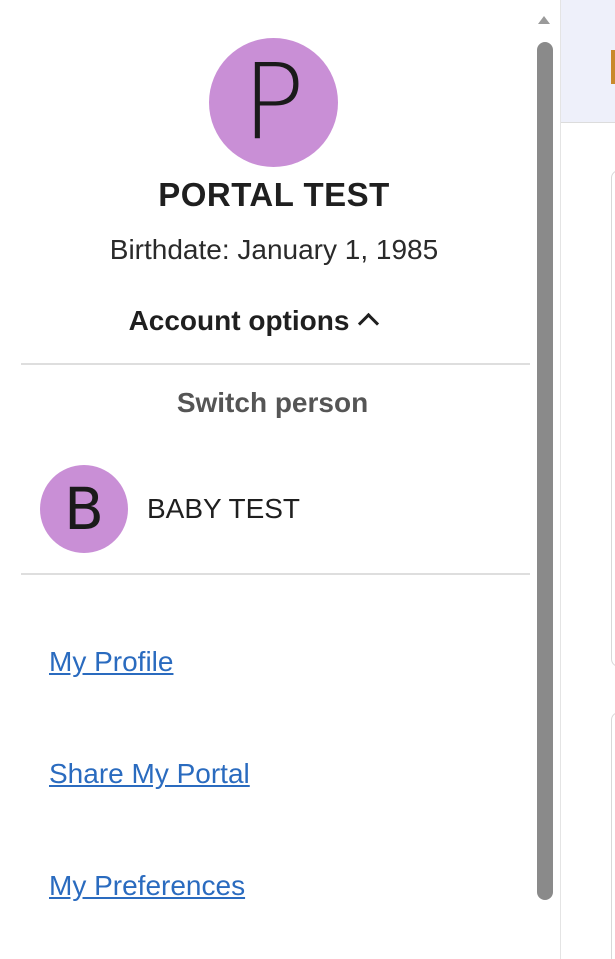 The width and height of the screenshot is (615, 959). What do you see at coordinates (111, 662) in the screenshot?
I see `my-profile-link: My Profile` at bounding box center [111, 662].